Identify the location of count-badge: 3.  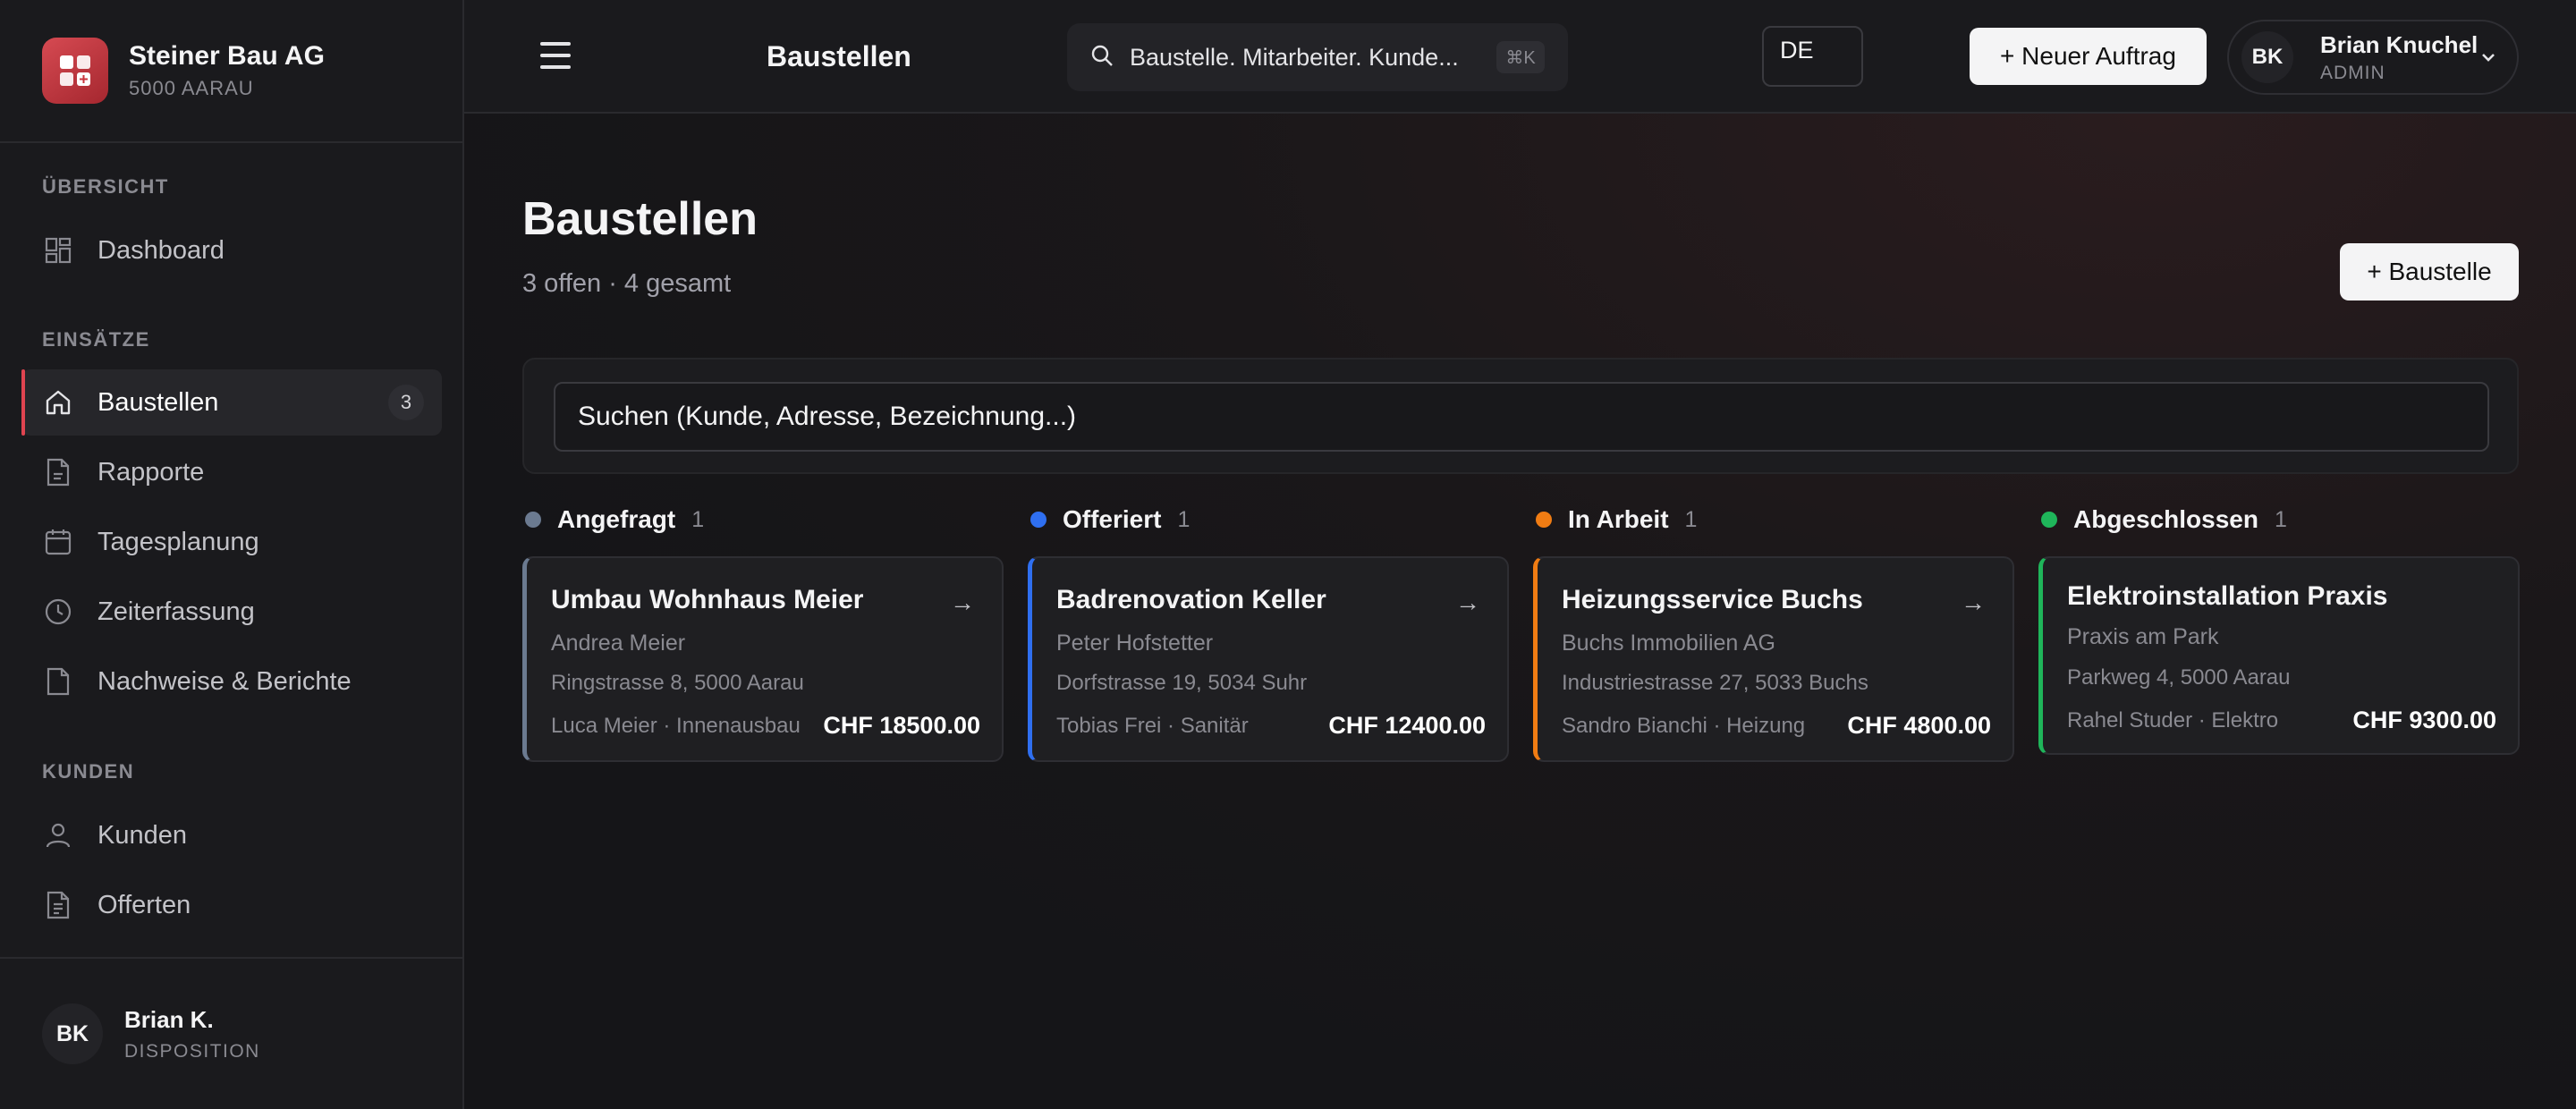
(406, 403).